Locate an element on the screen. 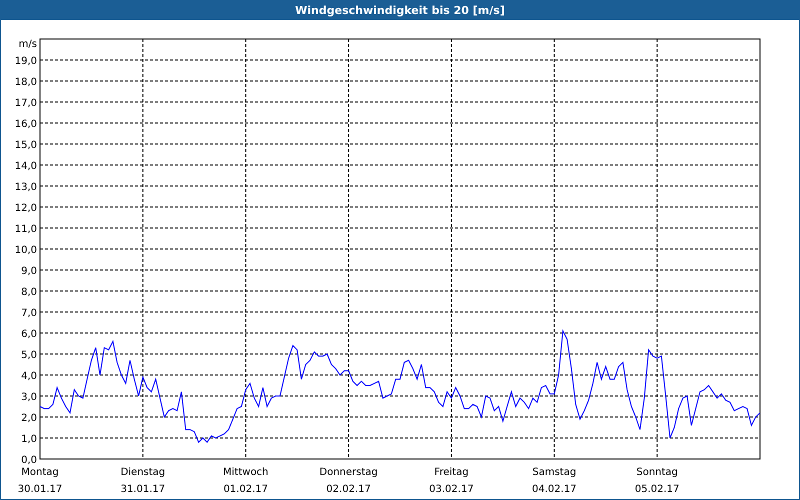 The image size is (800, 500). y-tick-label: 12,0 is located at coordinates (25, 208).